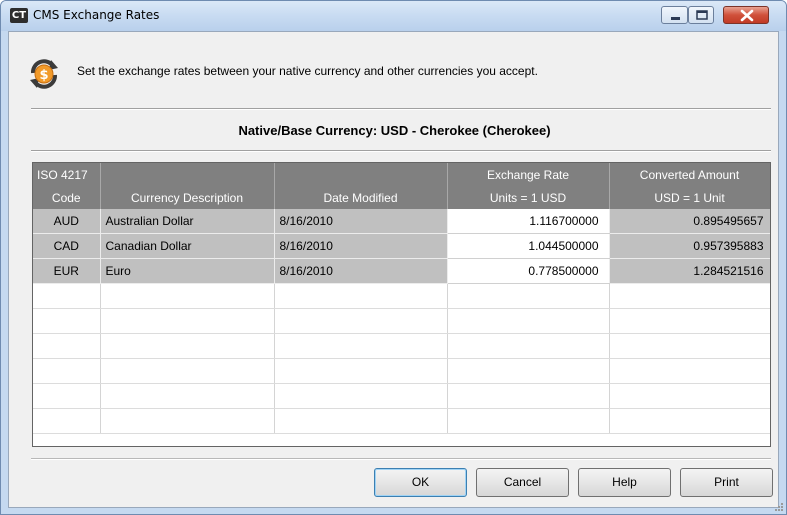  Describe the element at coordinates (528, 197) in the screenshot. I see `column-header-rate: Units = 1 USD` at that location.